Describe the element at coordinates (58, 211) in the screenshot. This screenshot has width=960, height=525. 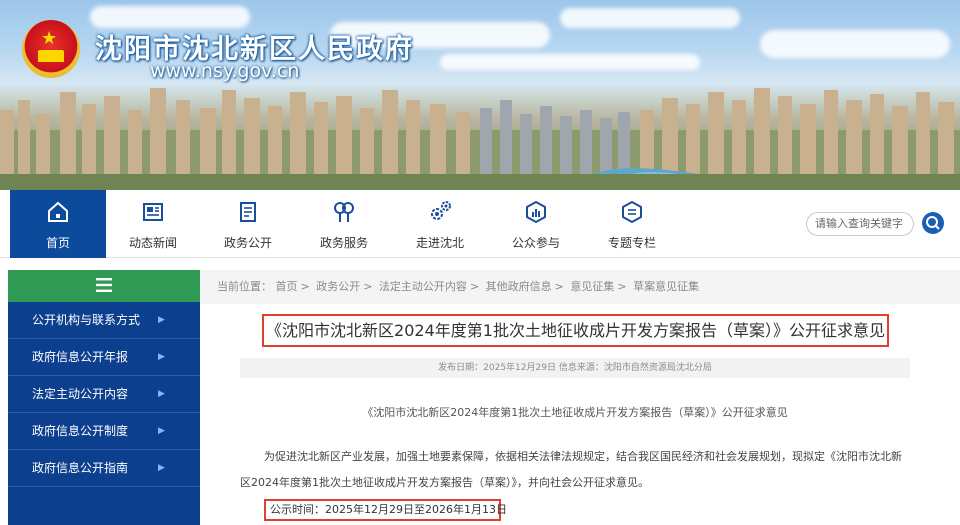
I see `home-icon` at that location.